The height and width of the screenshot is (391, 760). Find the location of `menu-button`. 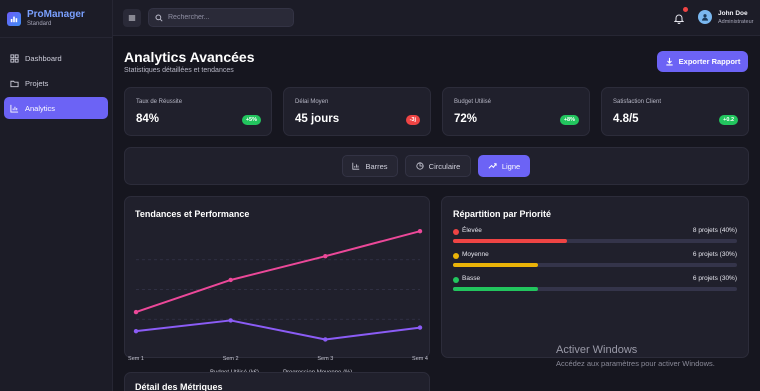

menu-button is located at coordinates (132, 18).